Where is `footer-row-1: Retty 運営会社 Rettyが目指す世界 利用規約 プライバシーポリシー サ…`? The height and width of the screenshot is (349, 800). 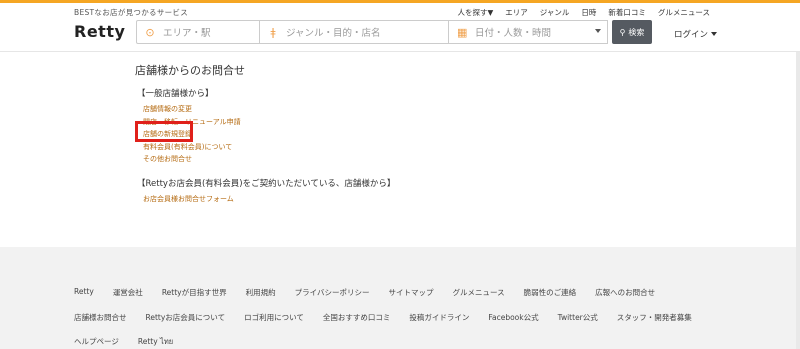
footer-row-1: Retty 運営会社 Rettyが目指す世界 利用規約 プライバシーポリシー サ… is located at coordinates (374, 292).